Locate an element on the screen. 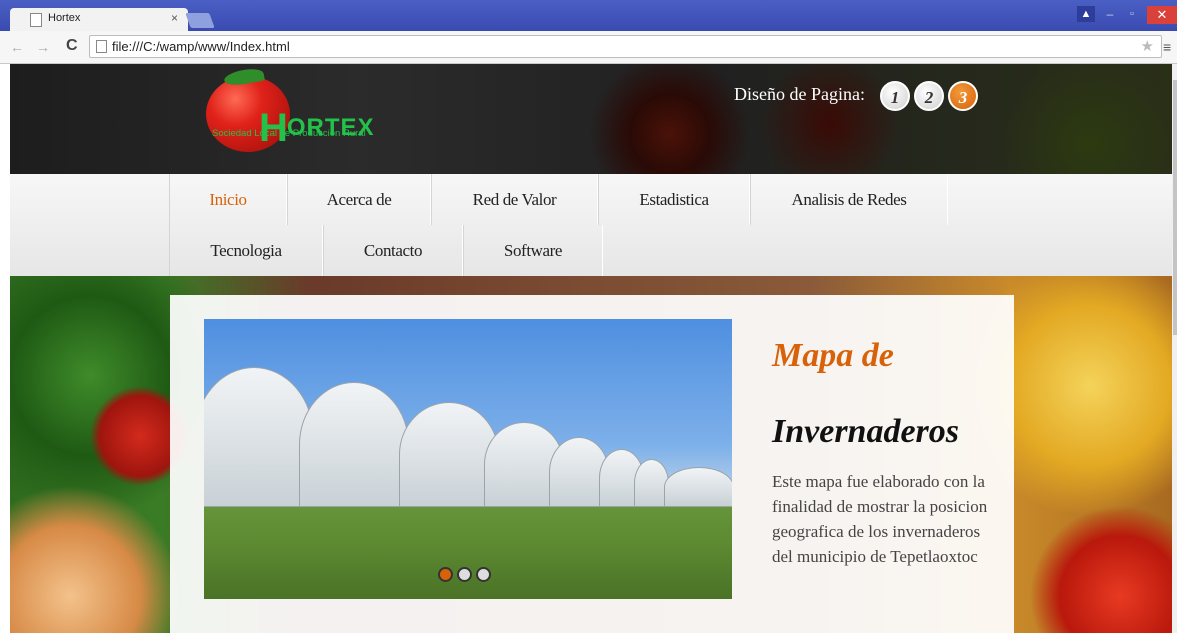  tab-bar: Hortex × ▲ – ▫ ✕ is located at coordinates (588, 15).